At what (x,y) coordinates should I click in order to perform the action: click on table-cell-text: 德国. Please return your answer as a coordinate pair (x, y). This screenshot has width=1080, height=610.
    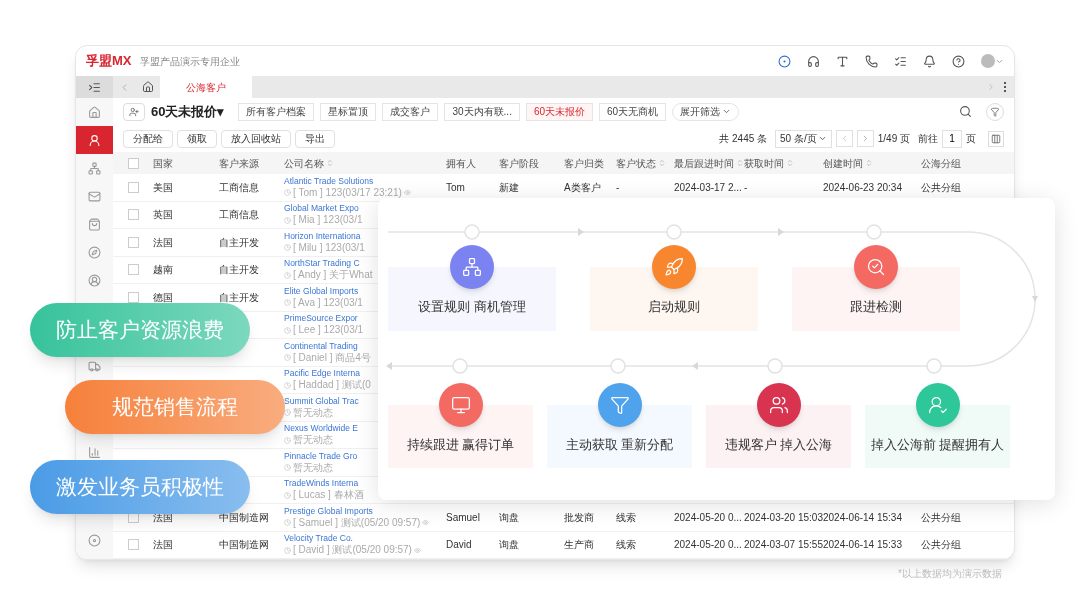
    Looking at the image, I should click on (163, 297).